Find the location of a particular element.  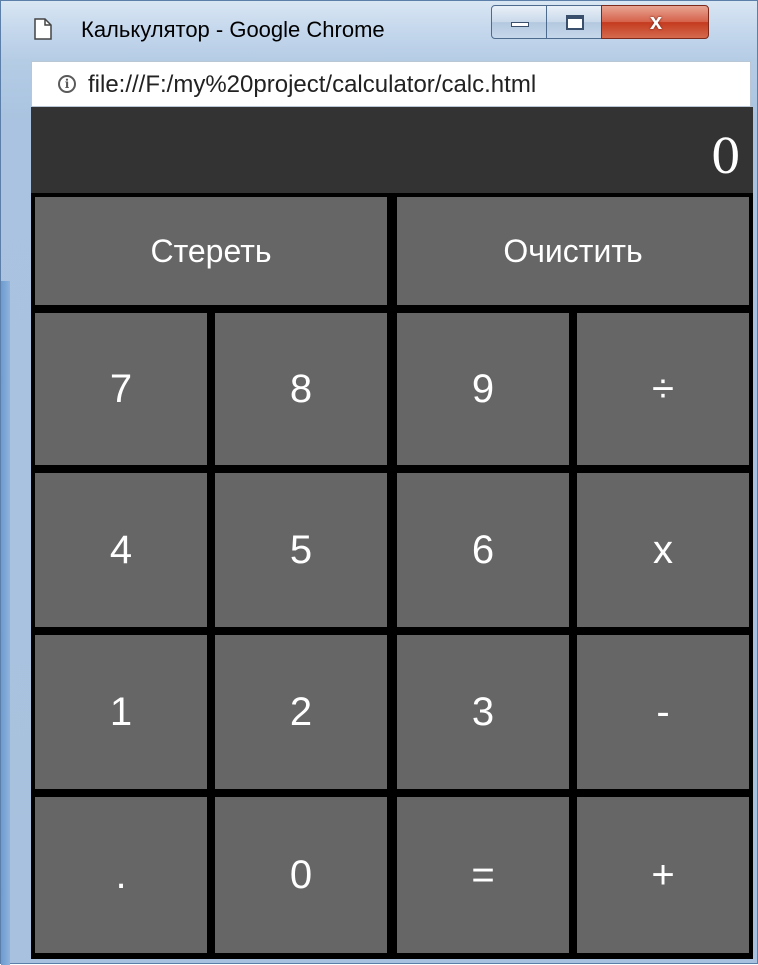

key-2: 2 is located at coordinates (301, 712).